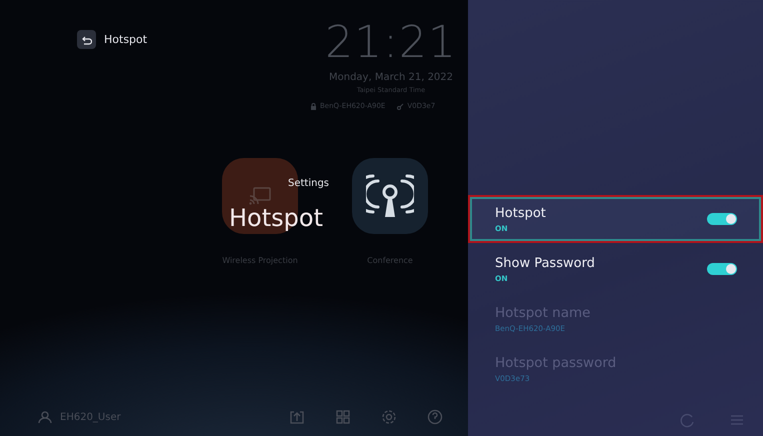 This screenshot has width=763, height=436. Describe the element at coordinates (90, 417) in the screenshot. I see `user-name: EH620_User` at that location.